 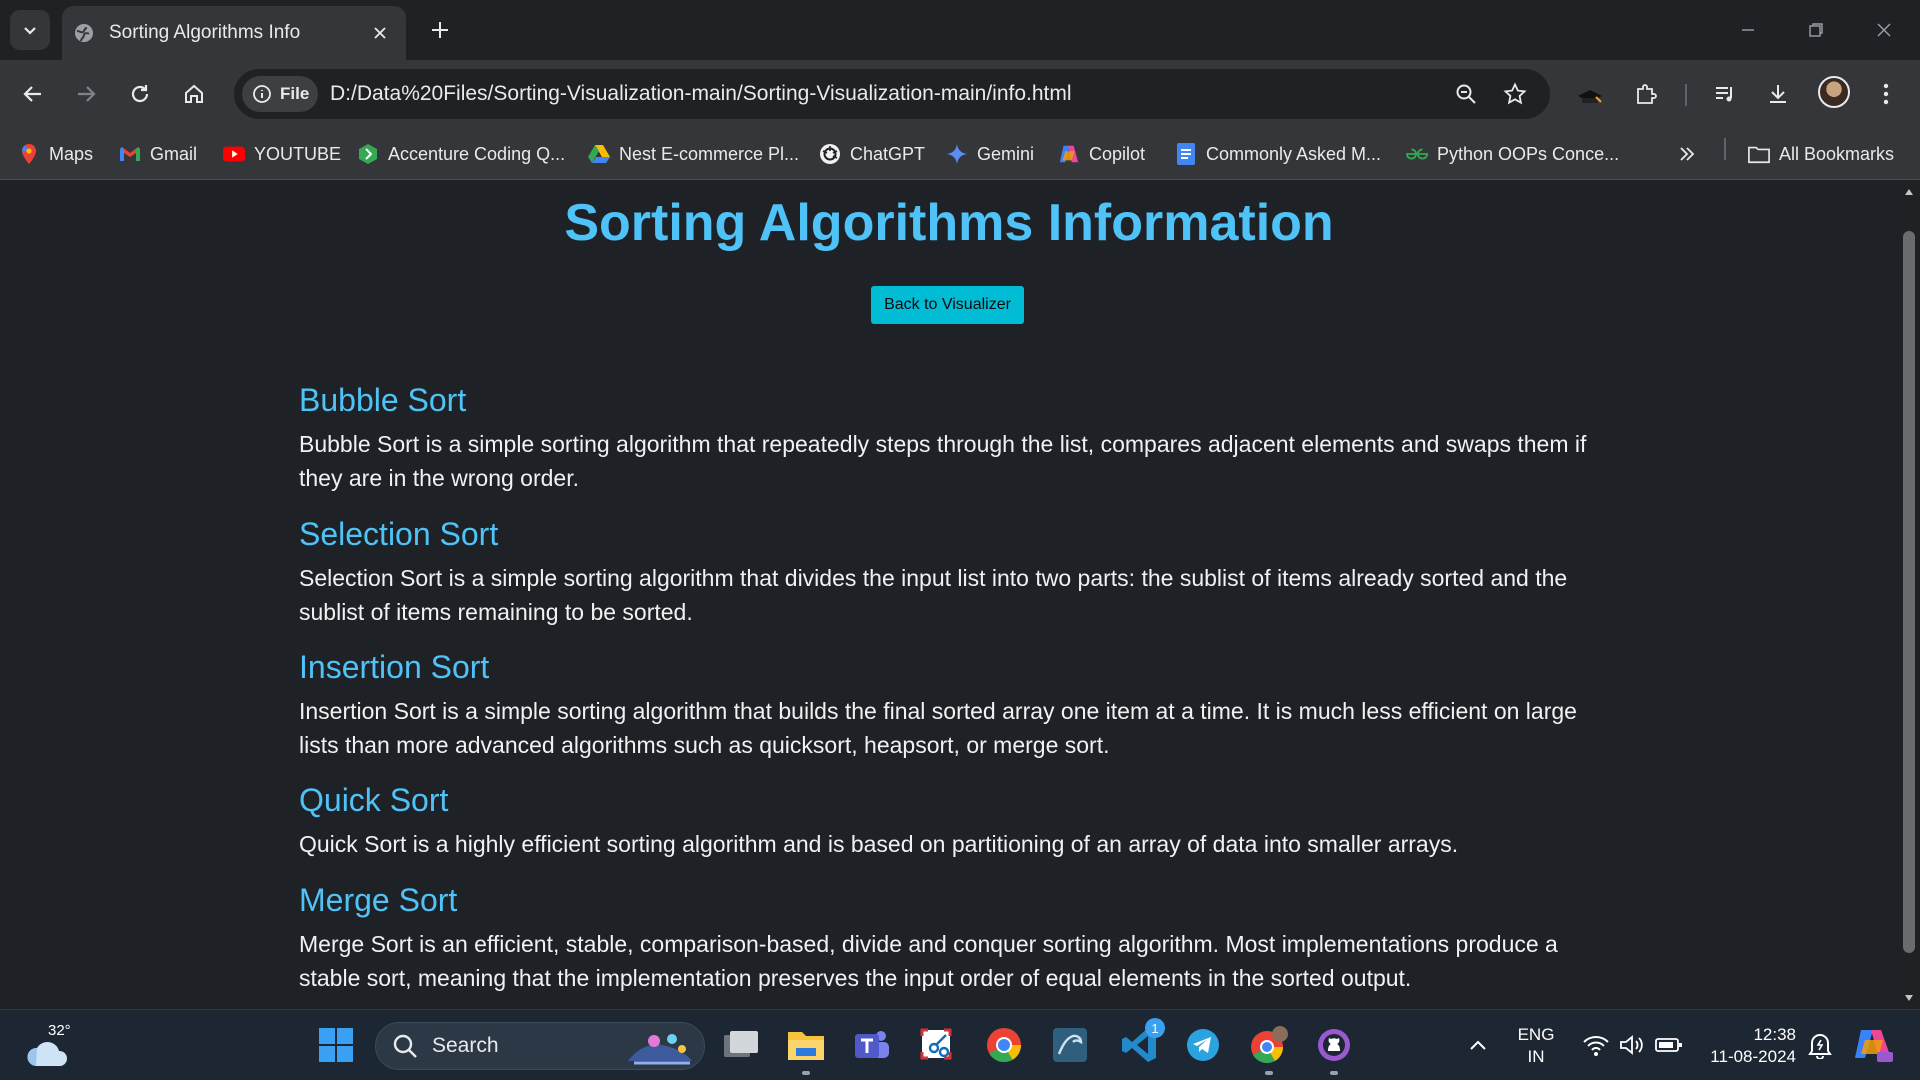 I want to click on github-icon, so click(x=1334, y=1045).